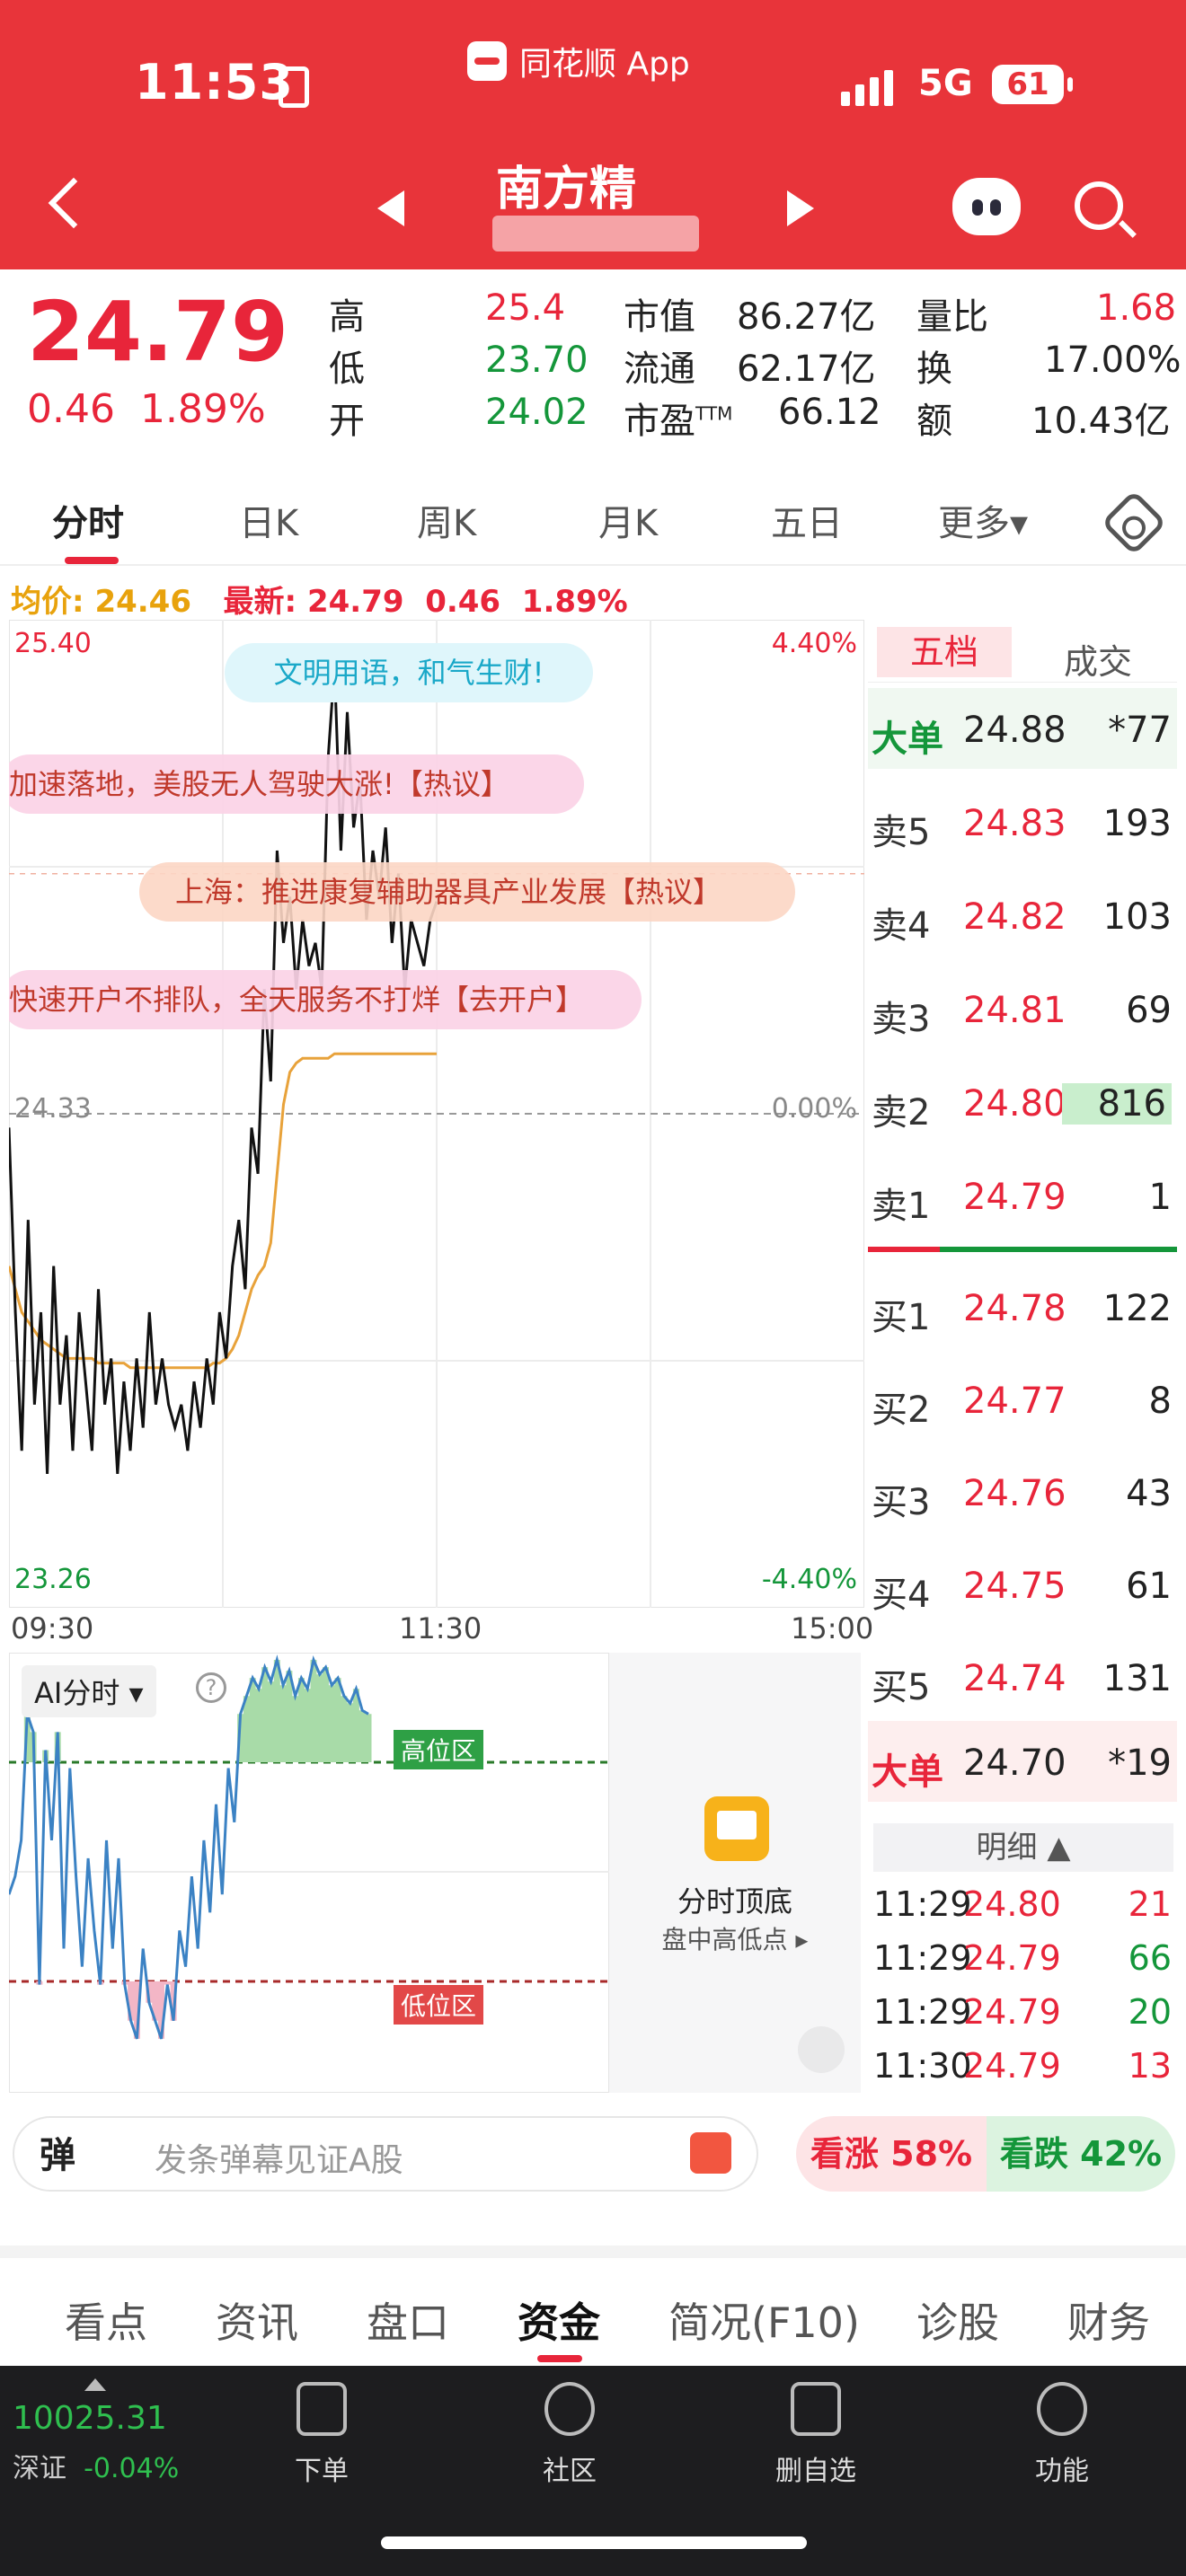  I want to click on sell-level-row: 卖5 24.83 193, so click(1022, 821).